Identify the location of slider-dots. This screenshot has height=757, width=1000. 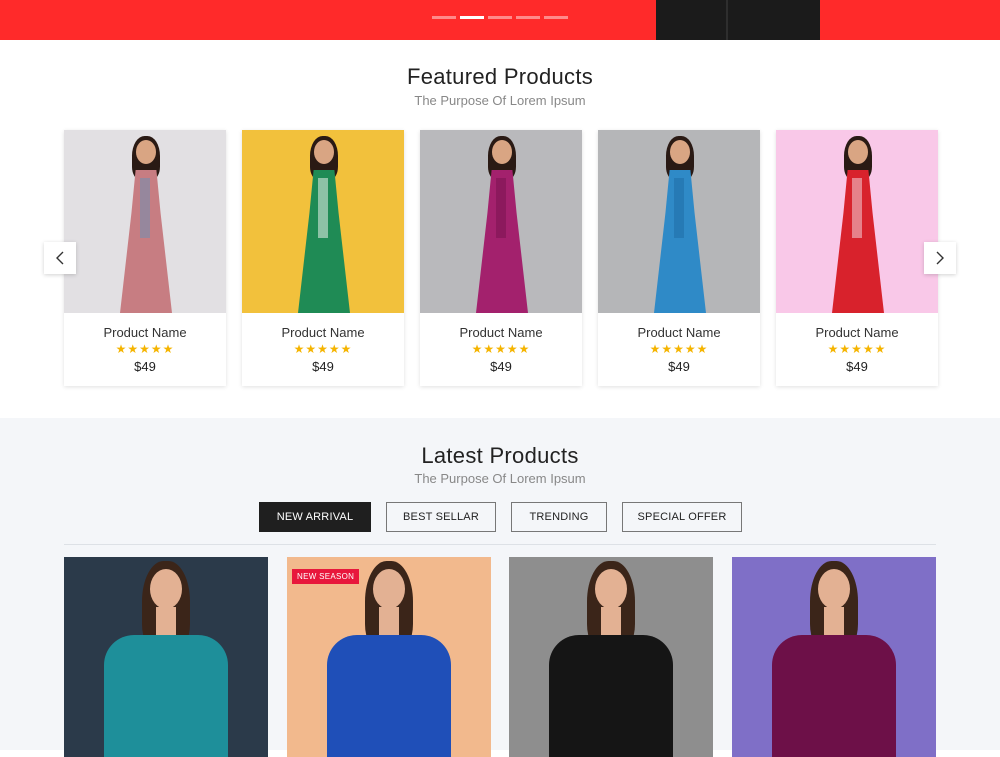
(500, 17).